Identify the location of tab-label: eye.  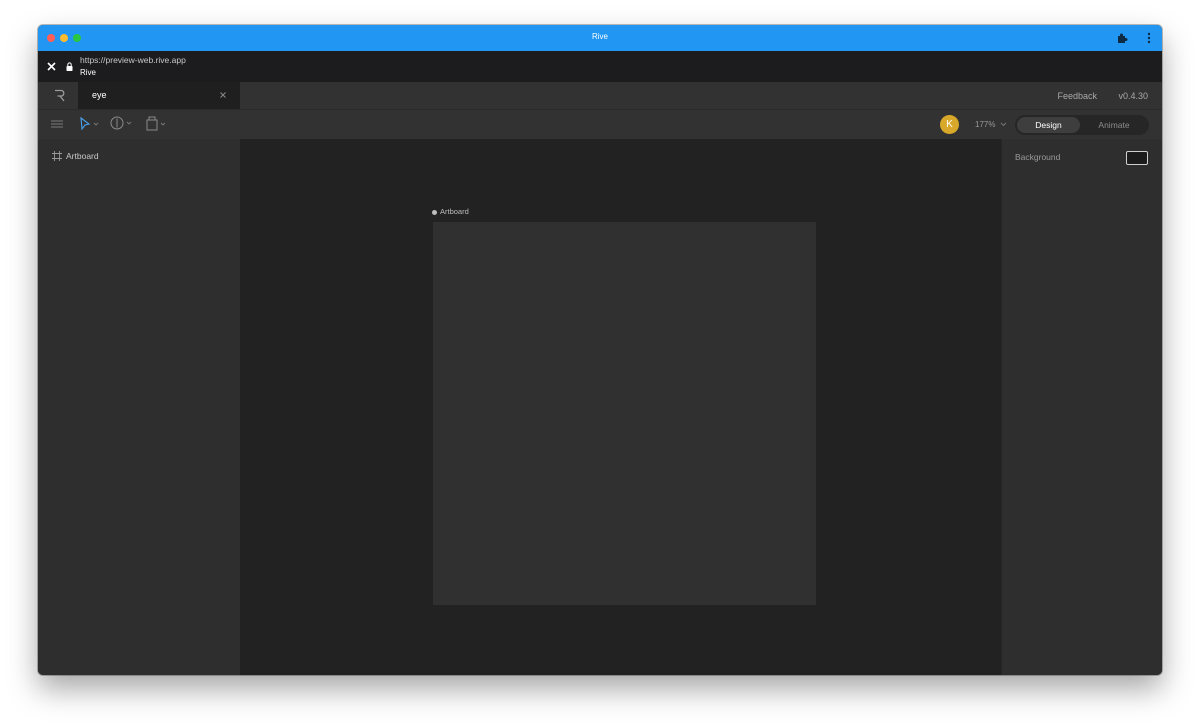
(99, 95).